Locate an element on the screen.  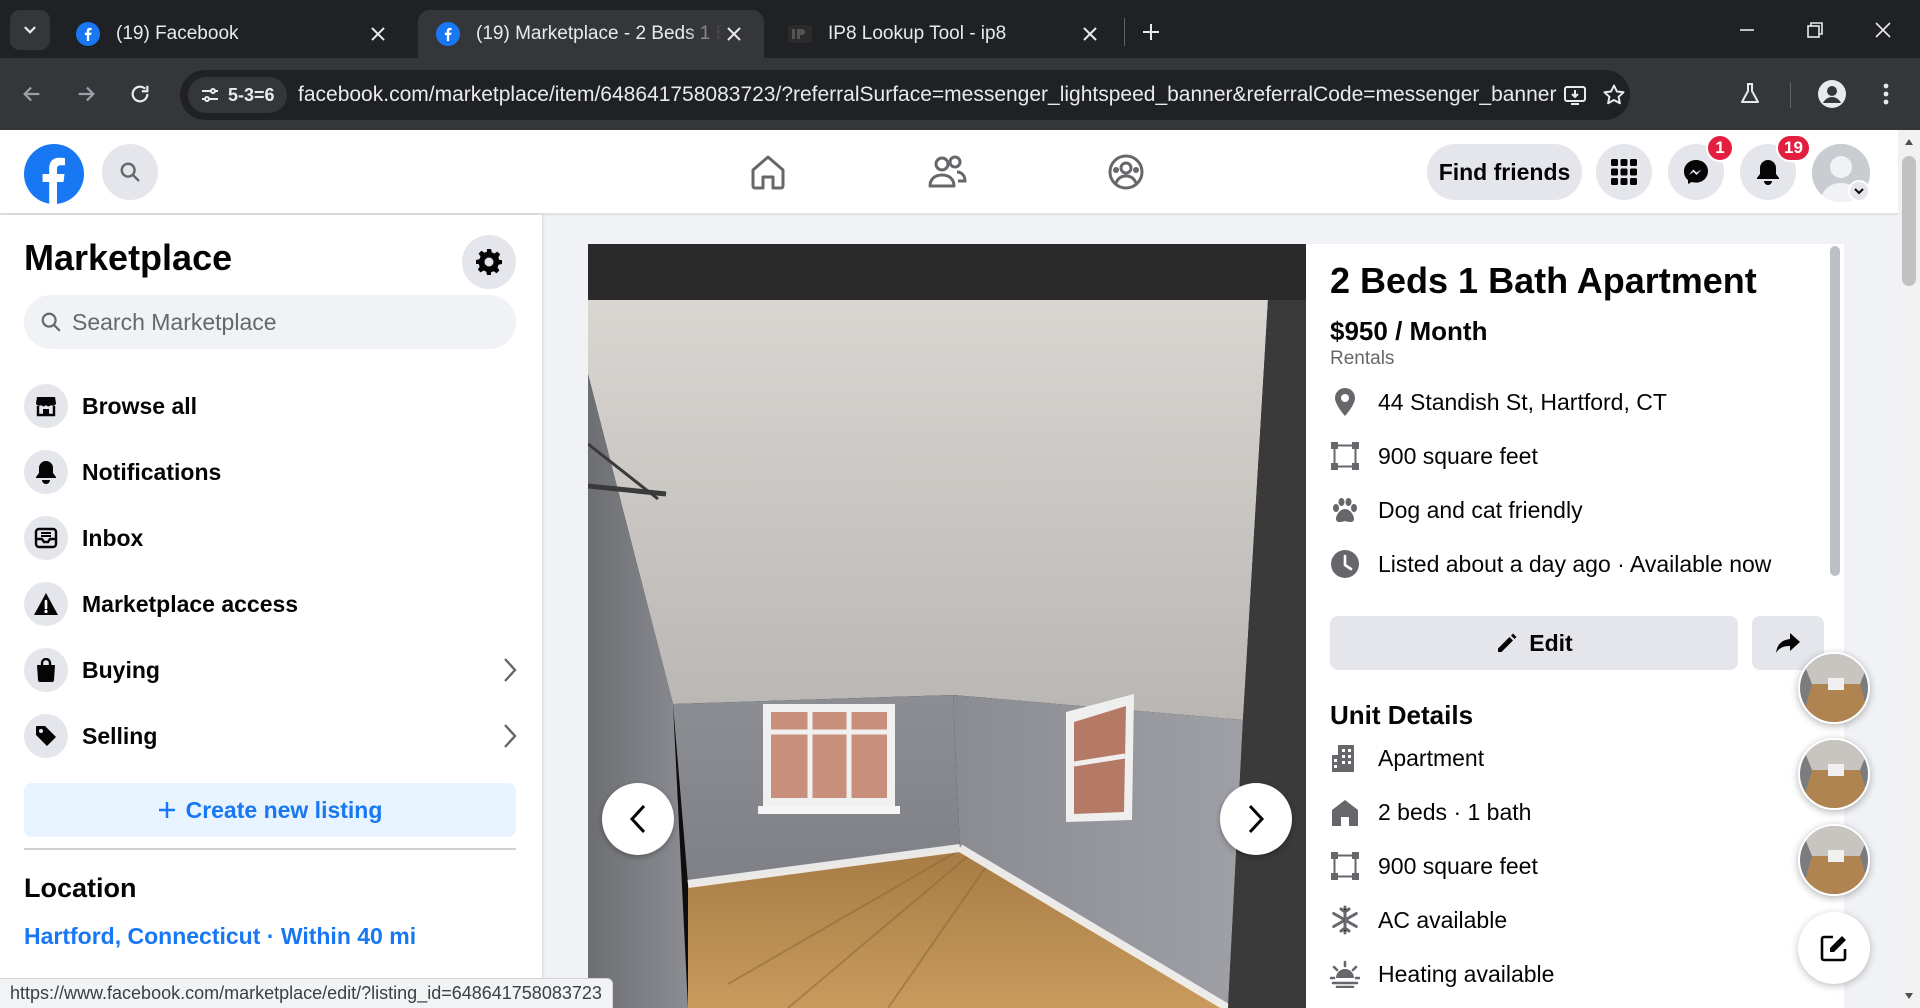
back-button is located at coordinates (32, 94).